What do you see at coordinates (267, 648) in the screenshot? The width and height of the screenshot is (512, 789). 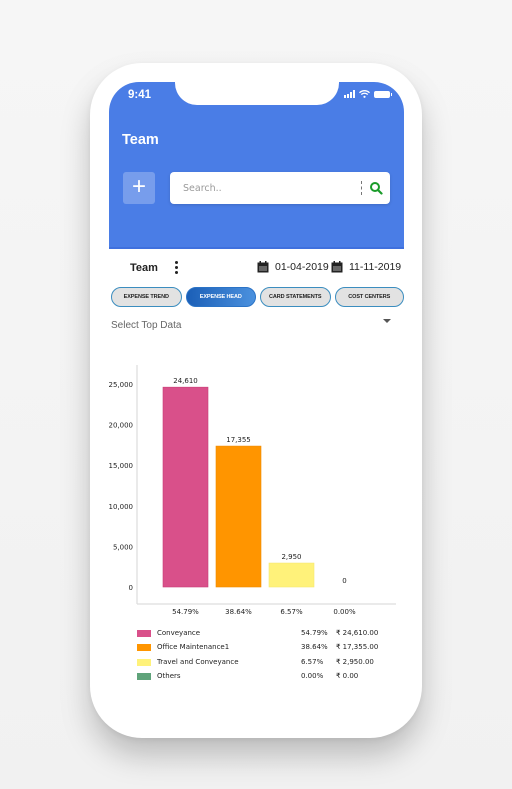 I see `legend-item: Office Maintenance1 38.64% ₹ 17,355.00` at bounding box center [267, 648].